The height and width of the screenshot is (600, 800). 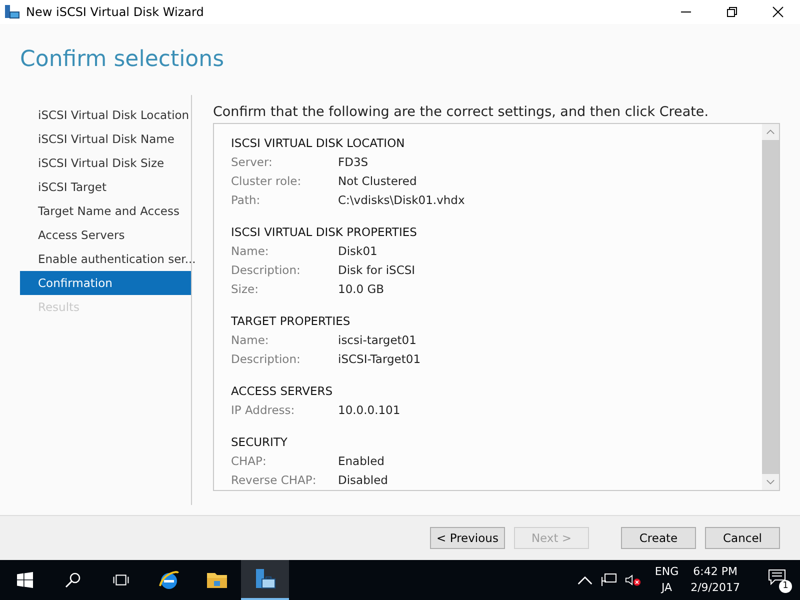 I want to click on section-title: ACCESS SERVERS, so click(x=282, y=391).